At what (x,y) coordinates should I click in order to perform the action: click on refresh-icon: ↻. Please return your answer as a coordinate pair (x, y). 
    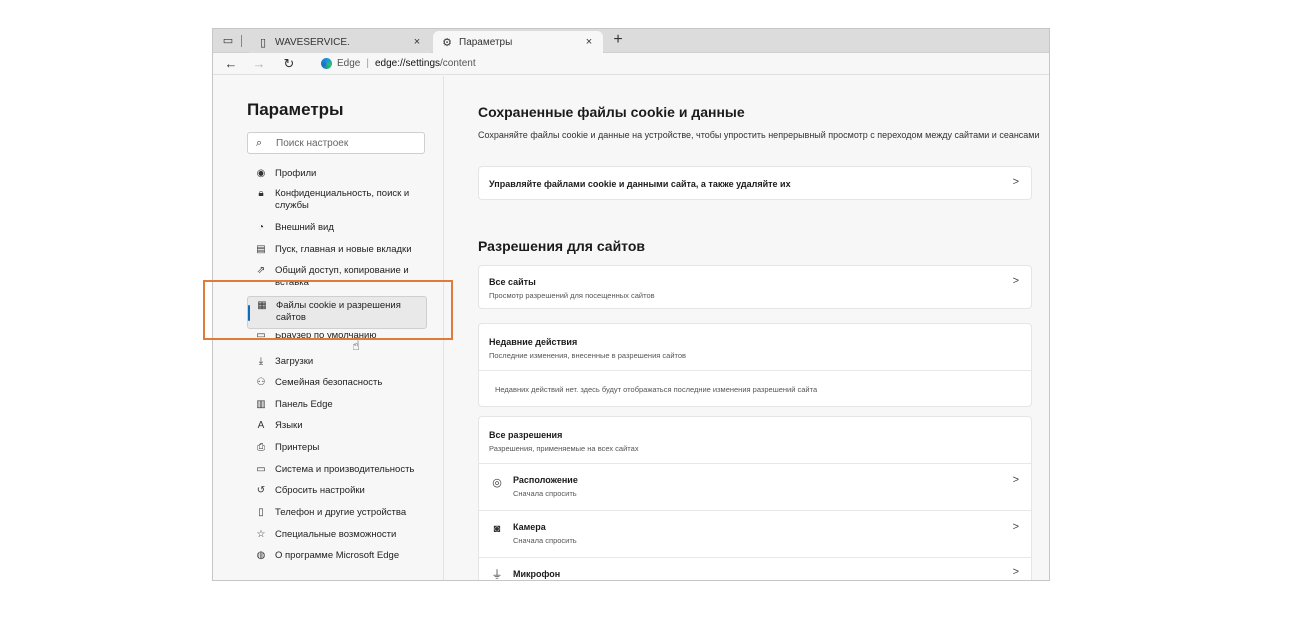
    Looking at the image, I should click on (289, 64).